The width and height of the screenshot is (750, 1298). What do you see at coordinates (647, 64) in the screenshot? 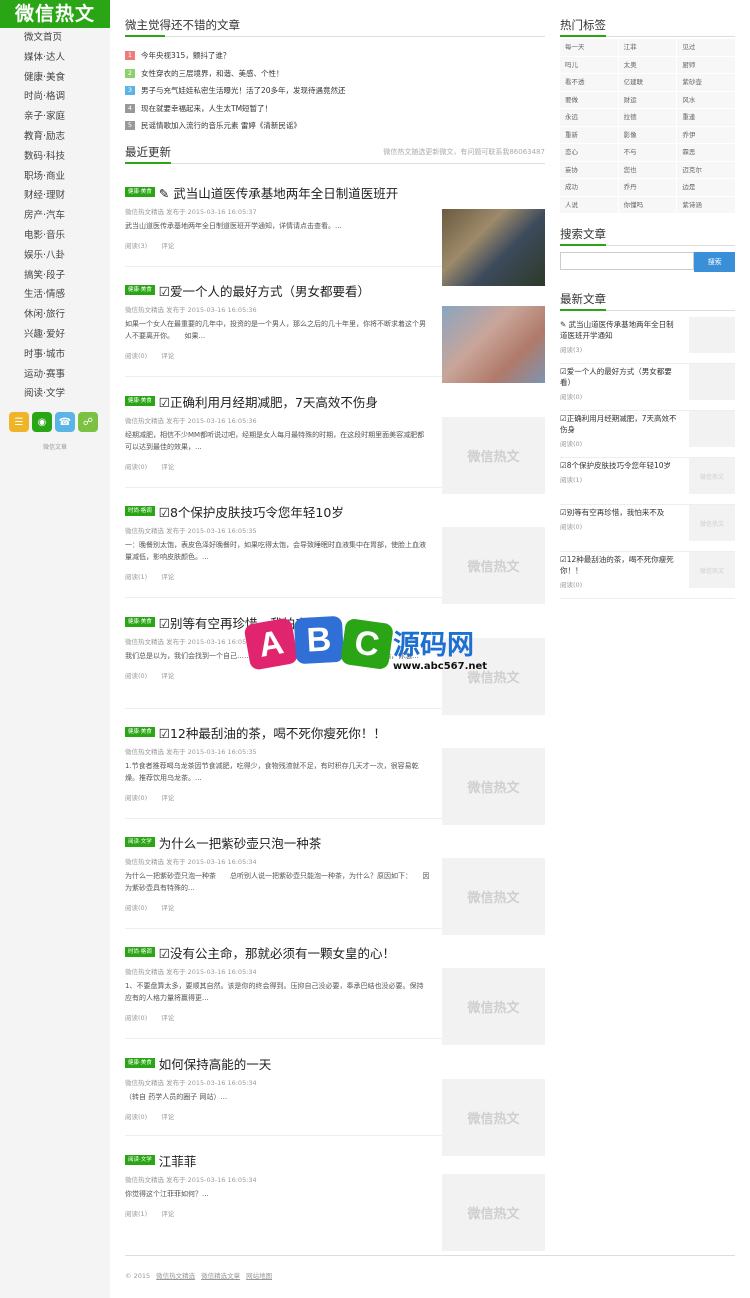
I see `tag-link: 太奥` at bounding box center [647, 64].